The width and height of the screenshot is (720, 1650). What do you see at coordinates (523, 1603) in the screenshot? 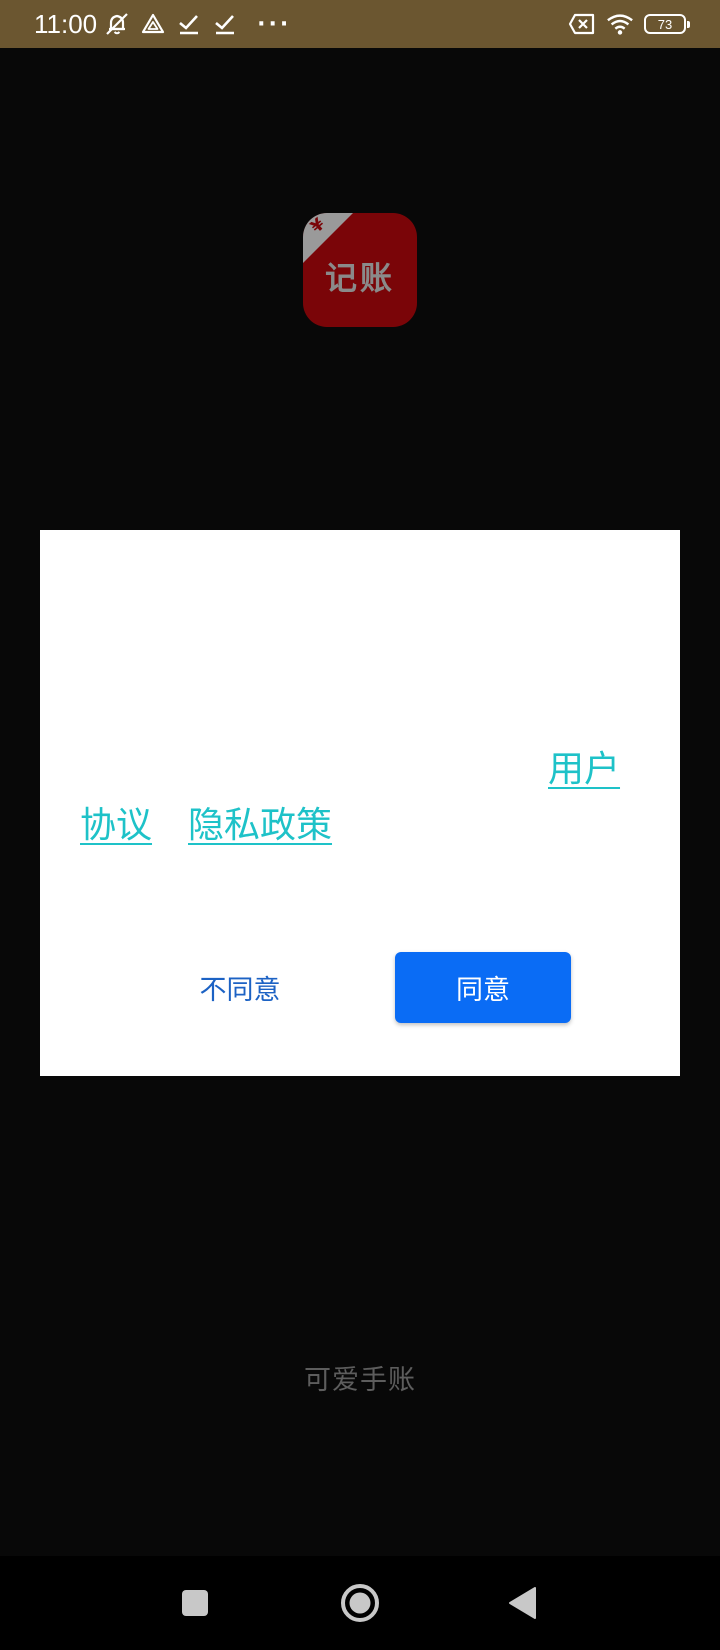
I see `back-icon` at bounding box center [523, 1603].